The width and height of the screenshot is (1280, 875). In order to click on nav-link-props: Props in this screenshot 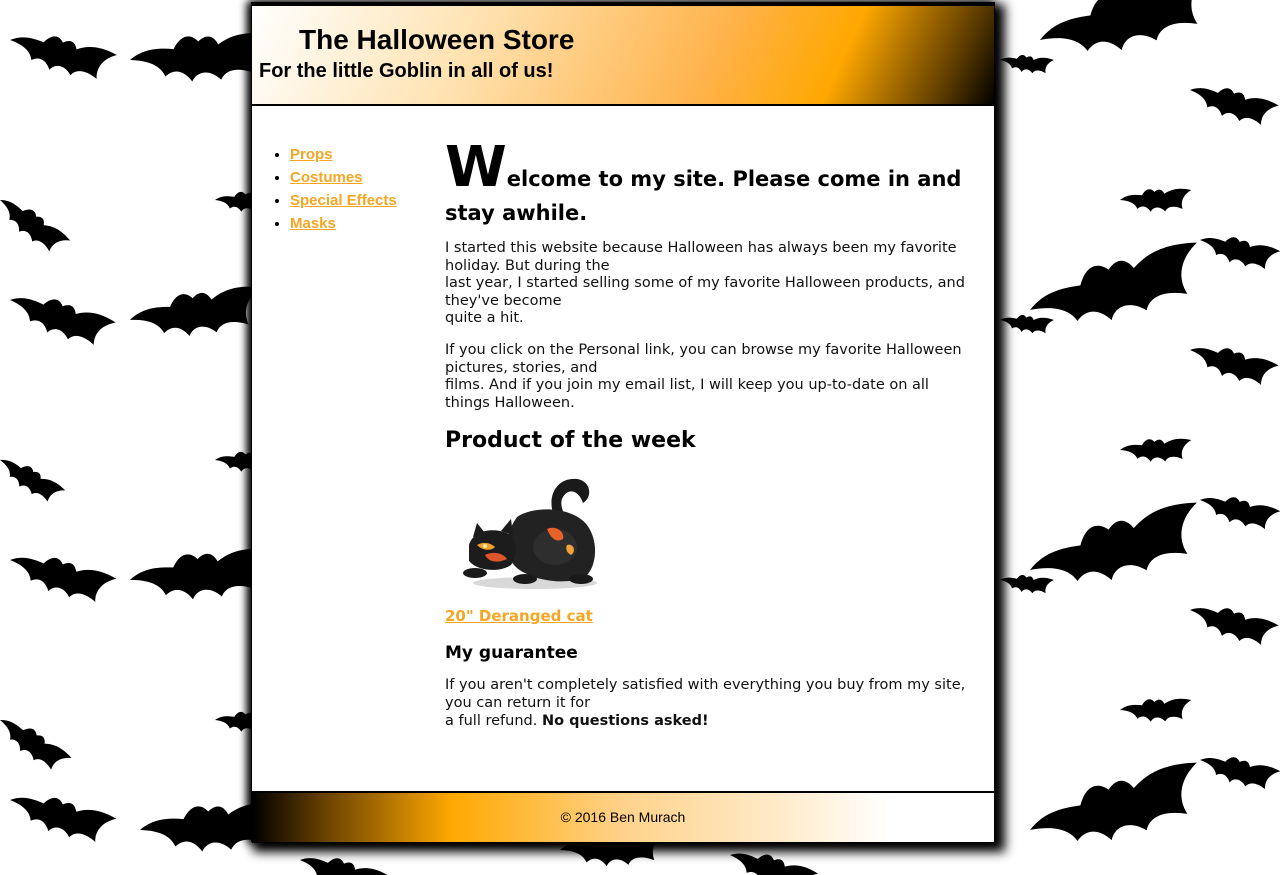, I will do `click(311, 154)`.